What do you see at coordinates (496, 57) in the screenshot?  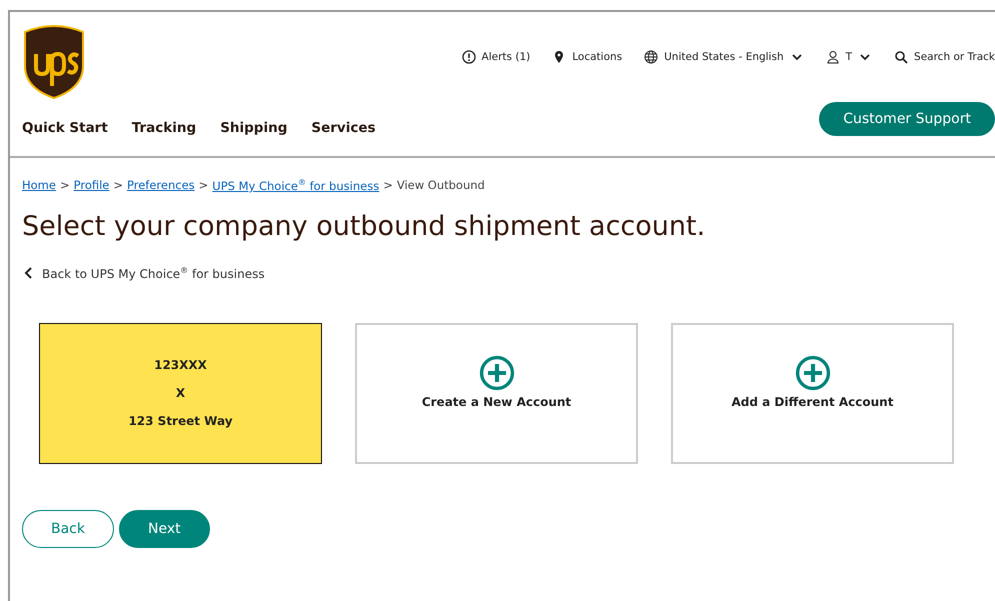 I see `alert-link: Alerts (1)` at bounding box center [496, 57].